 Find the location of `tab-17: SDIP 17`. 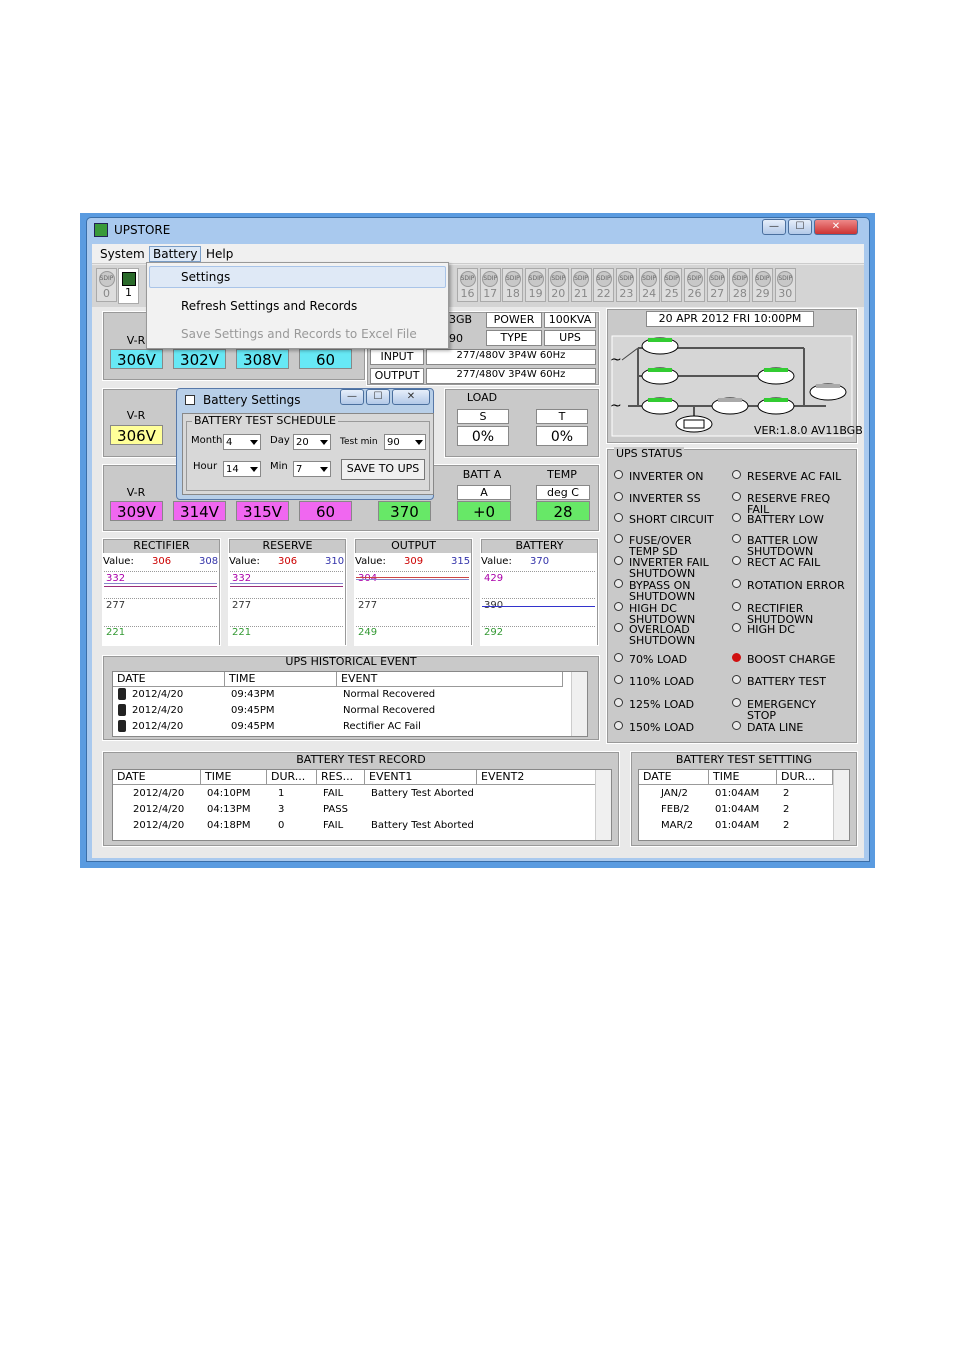

tab-17: SDIP 17 is located at coordinates (490, 285).